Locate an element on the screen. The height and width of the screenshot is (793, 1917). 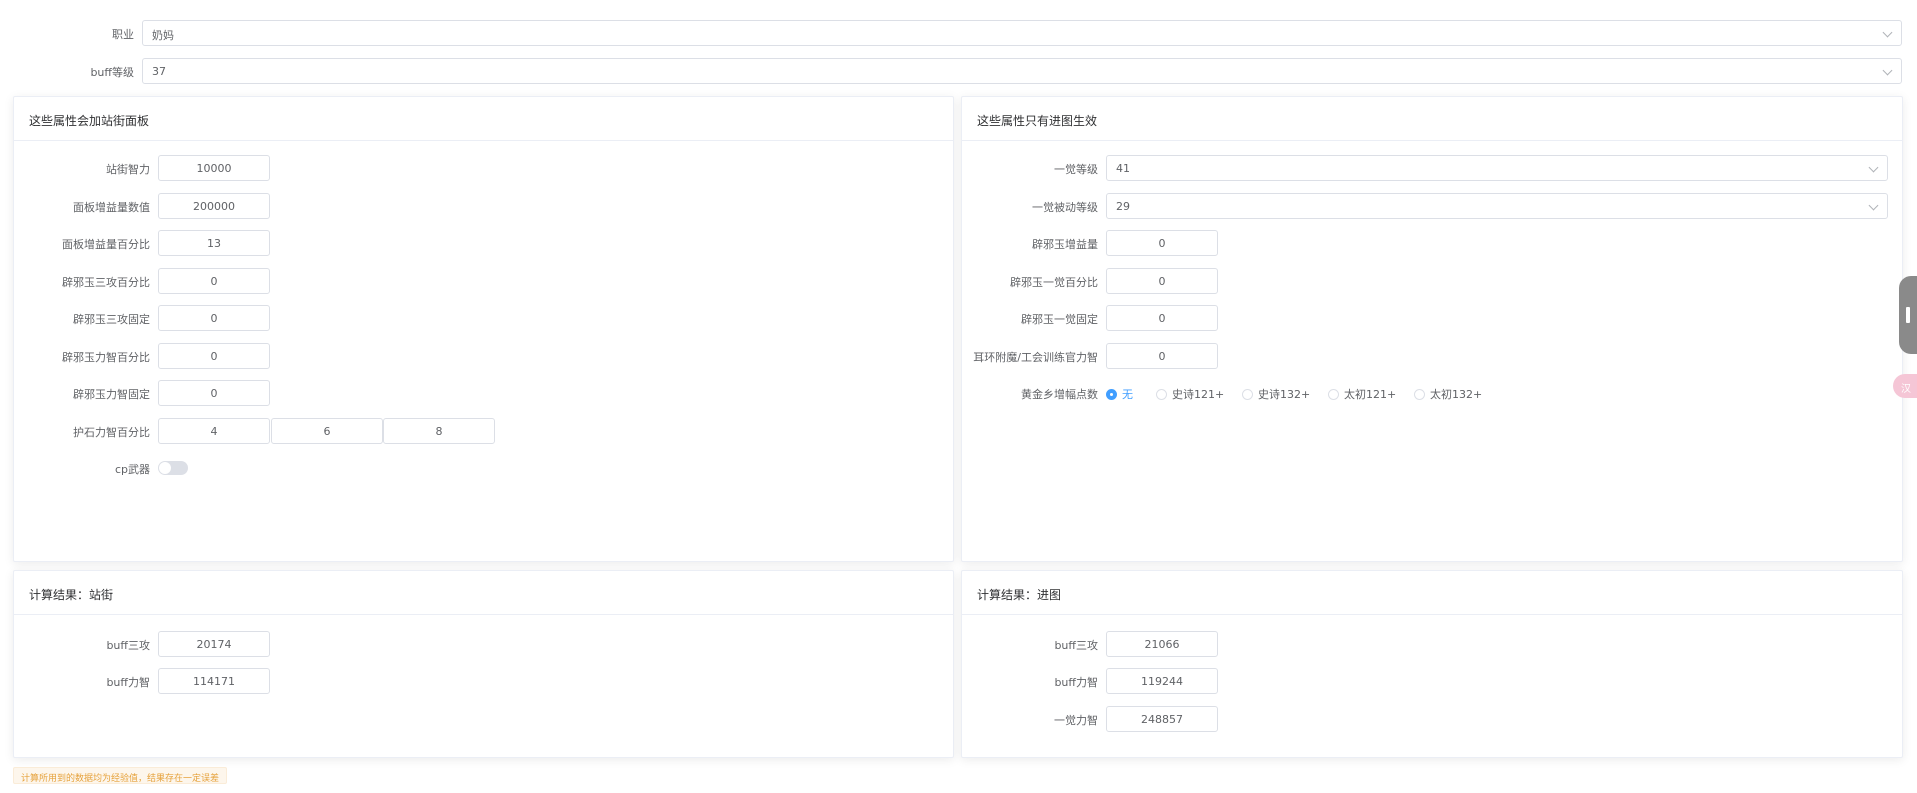
gold-option-label: 史诗132+ is located at coordinates (1284, 394).